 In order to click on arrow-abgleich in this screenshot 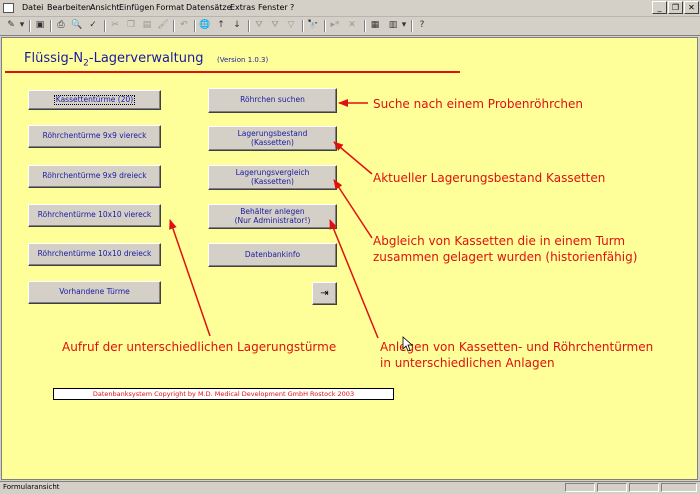, I will do `click(353, 209)`.